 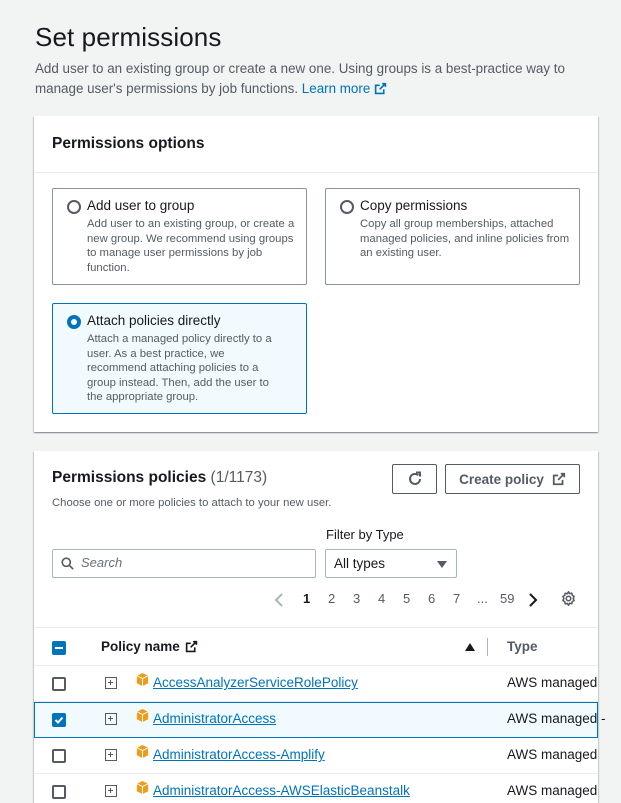 What do you see at coordinates (406, 598) in the screenshot?
I see `page-5: 5` at bounding box center [406, 598].